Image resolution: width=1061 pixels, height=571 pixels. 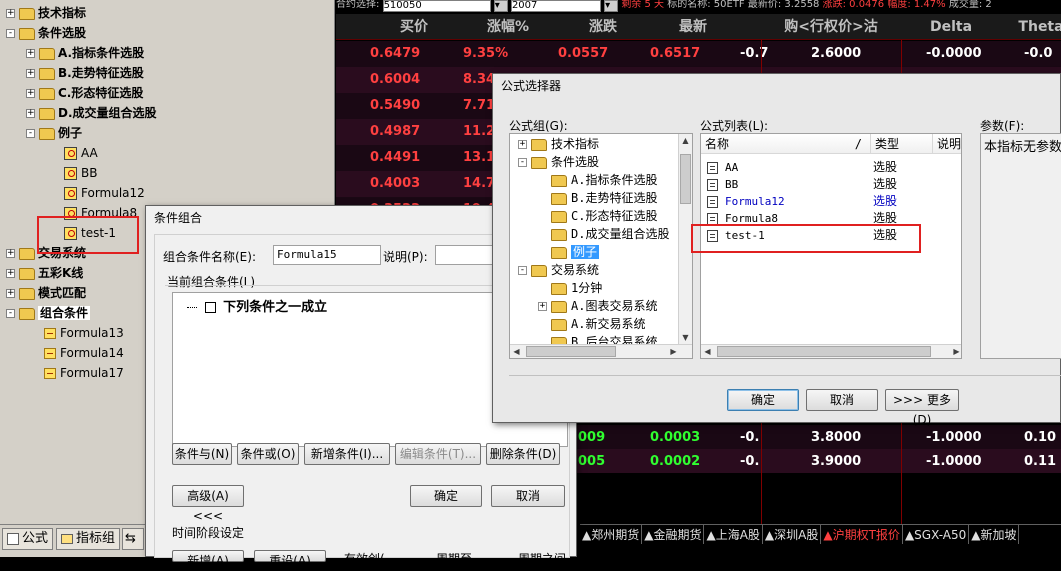 I want to click on list-hscroll: ◀ ▶, so click(x=831, y=351).